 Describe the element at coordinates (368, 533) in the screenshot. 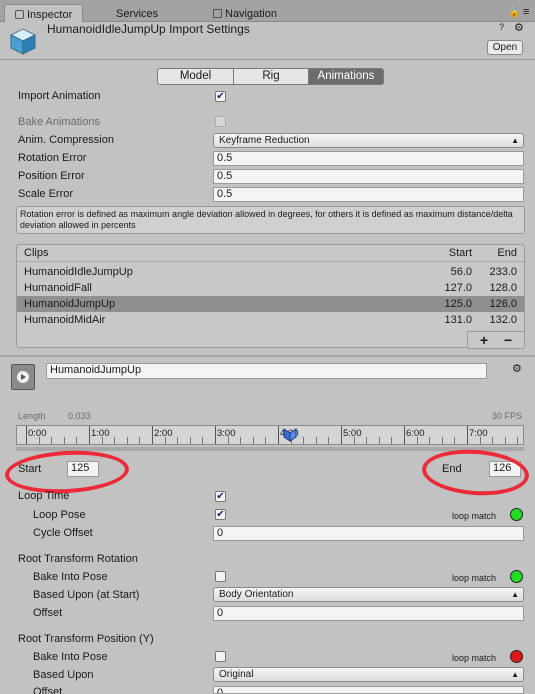

I see `cycle-offset-field: 0` at that location.